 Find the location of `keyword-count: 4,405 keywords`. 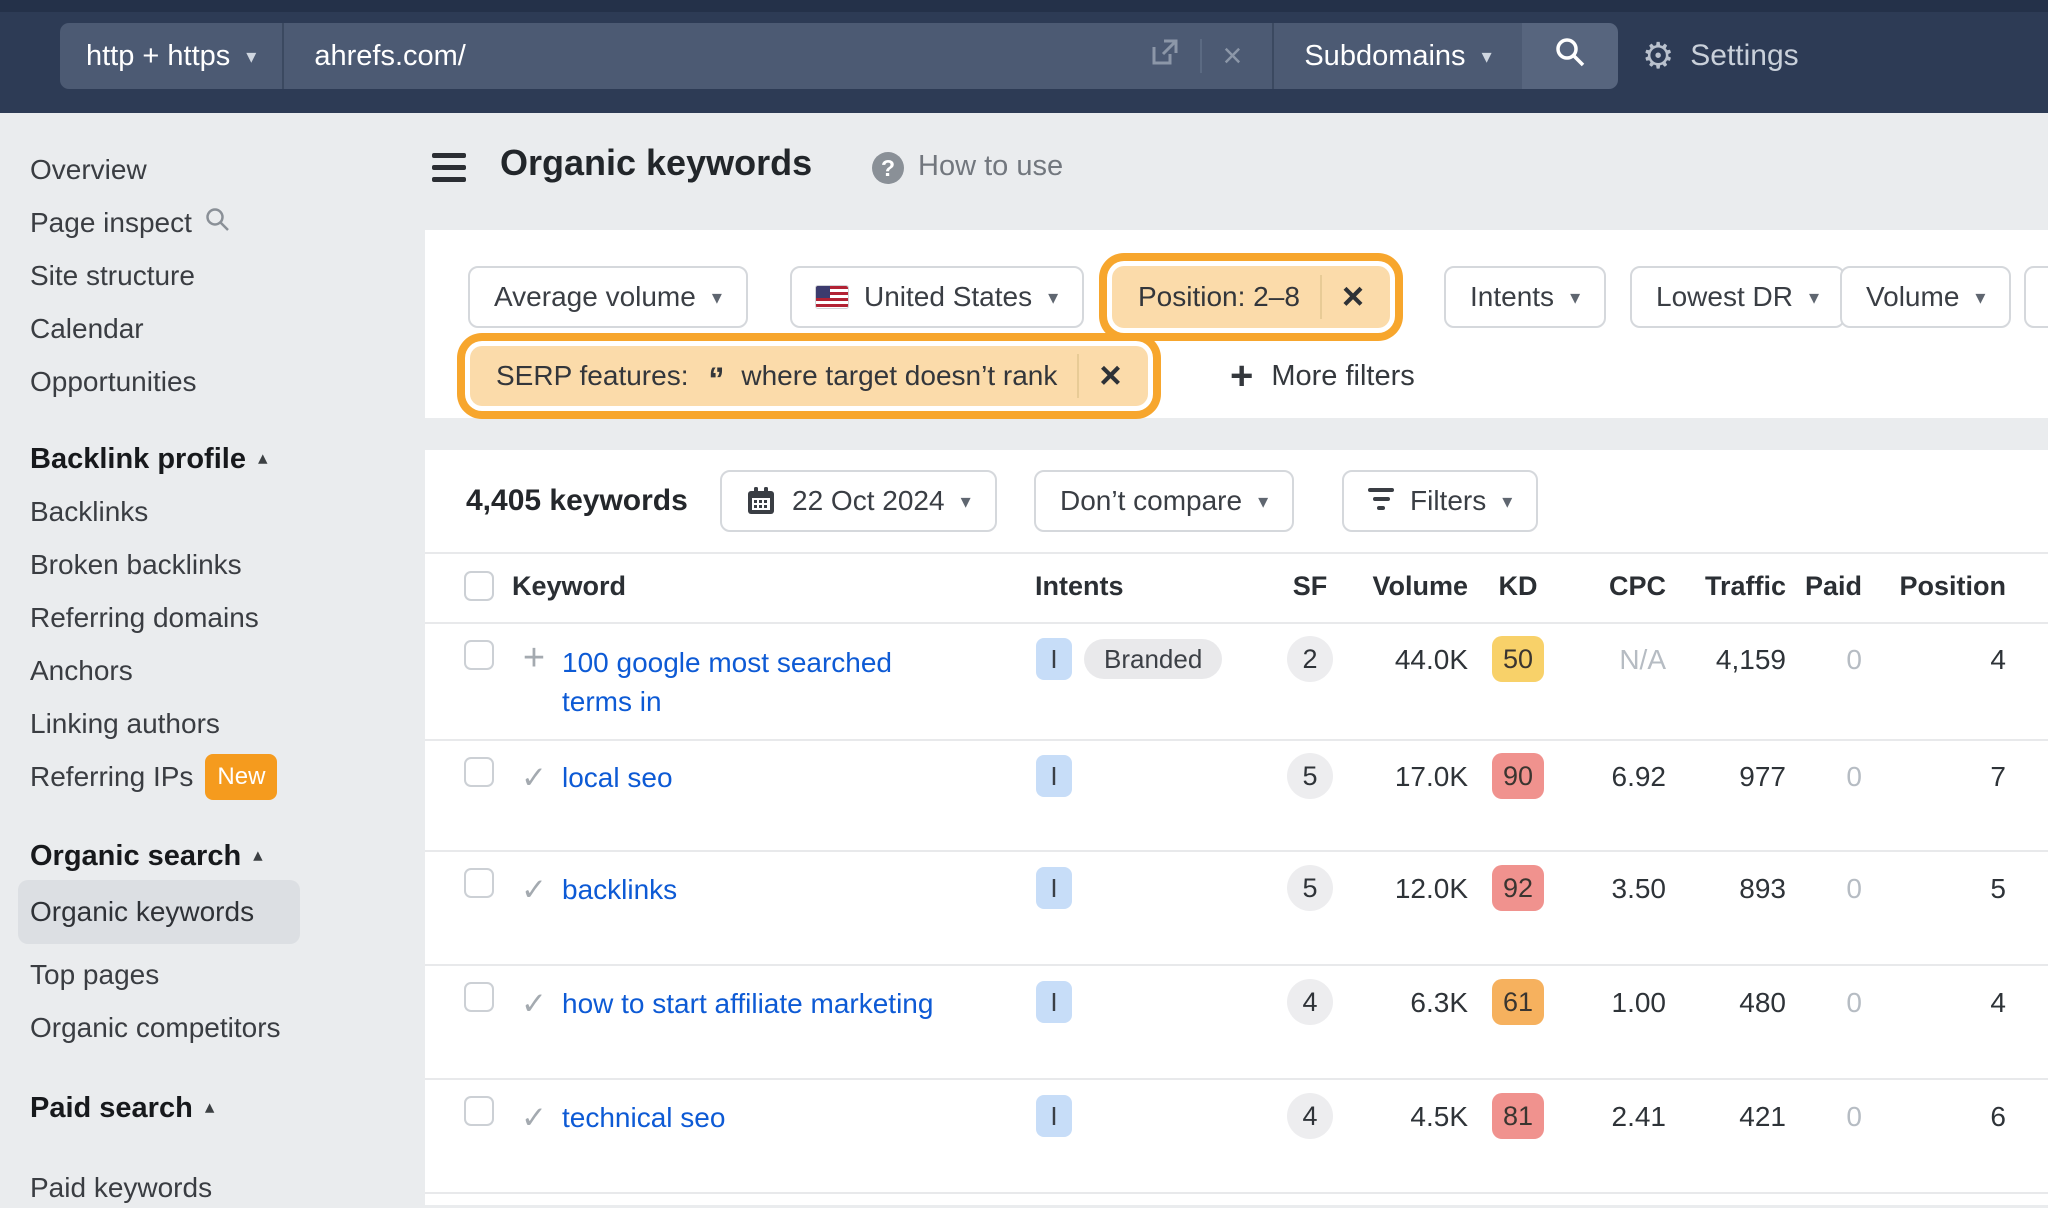

keyword-count: 4,405 keywords is located at coordinates (577, 500).